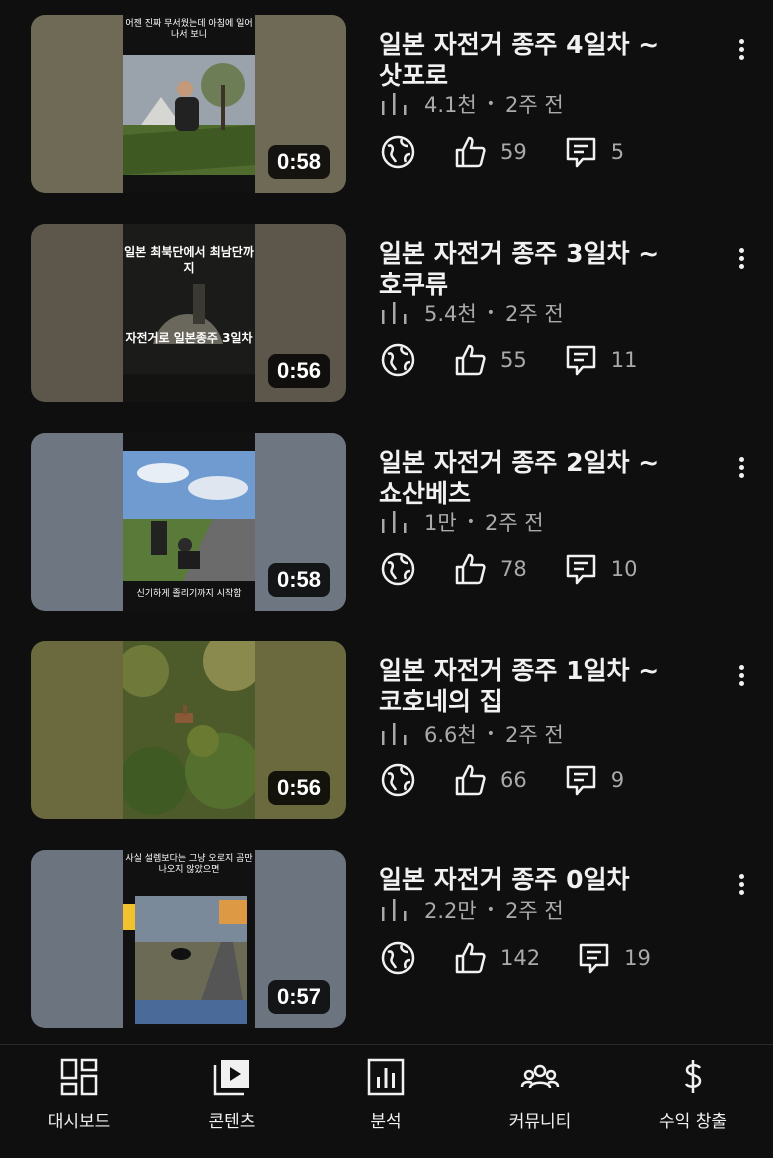 The image size is (773, 1158). I want to click on video-thumbnail: 어젠 진짜 무서웠는데 아침에 일어나서 보니 0:58, so click(188, 104).